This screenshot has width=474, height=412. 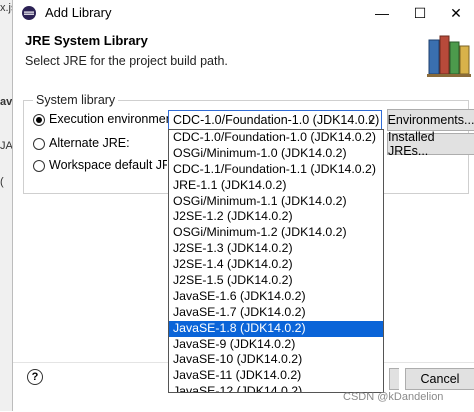 What do you see at coordinates (439, 379) in the screenshot?
I see `cancel-button: Cancel` at bounding box center [439, 379].